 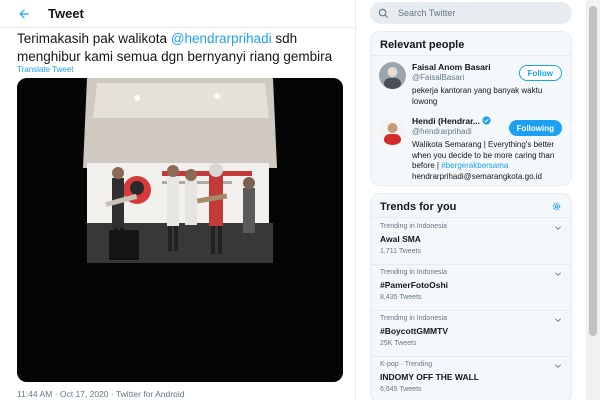 What do you see at coordinates (471, 206) in the screenshot?
I see `trends-title: Trends for you` at bounding box center [471, 206].